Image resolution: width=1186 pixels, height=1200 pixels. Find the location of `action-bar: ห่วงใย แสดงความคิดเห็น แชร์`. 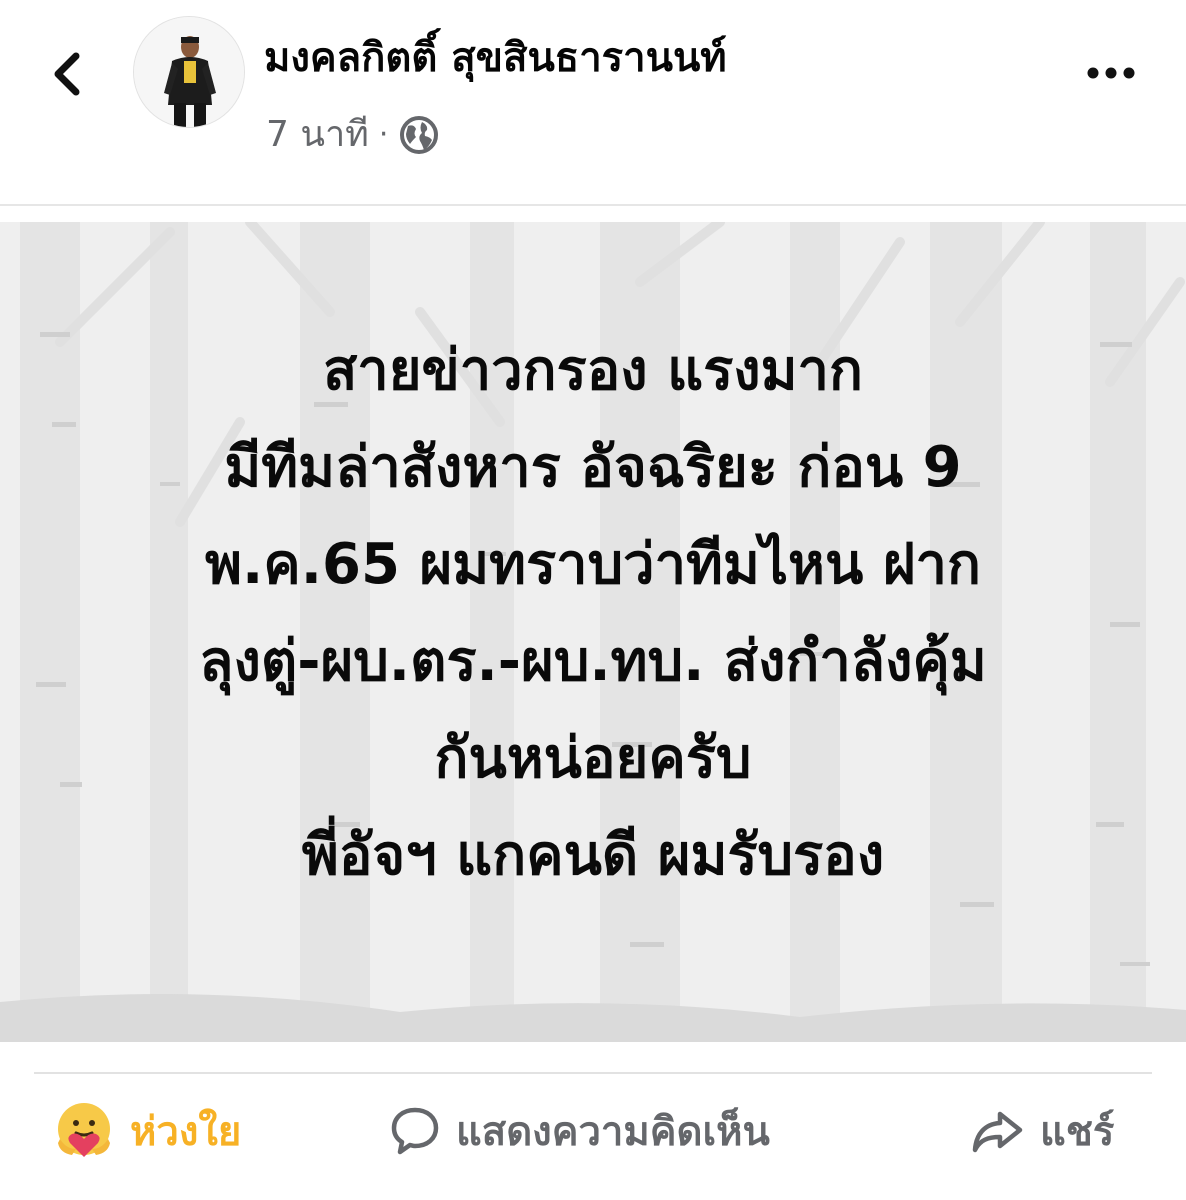

action-bar: ห่วงใย แสดงความคิดเห็น แชร์ is located at coordinates (593, 1132).